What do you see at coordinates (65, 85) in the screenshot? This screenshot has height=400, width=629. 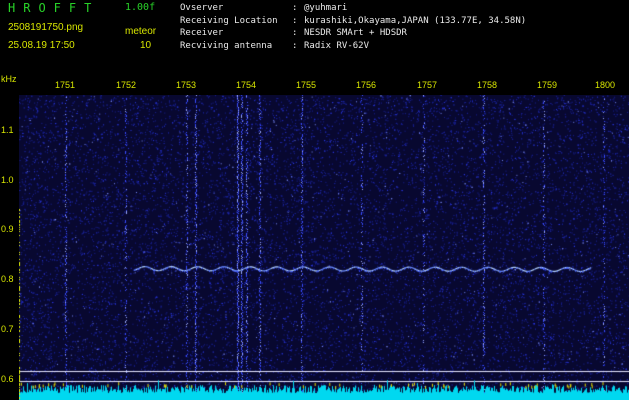 I see `time-tick-label: 1751` at bounding box center [65, 85].